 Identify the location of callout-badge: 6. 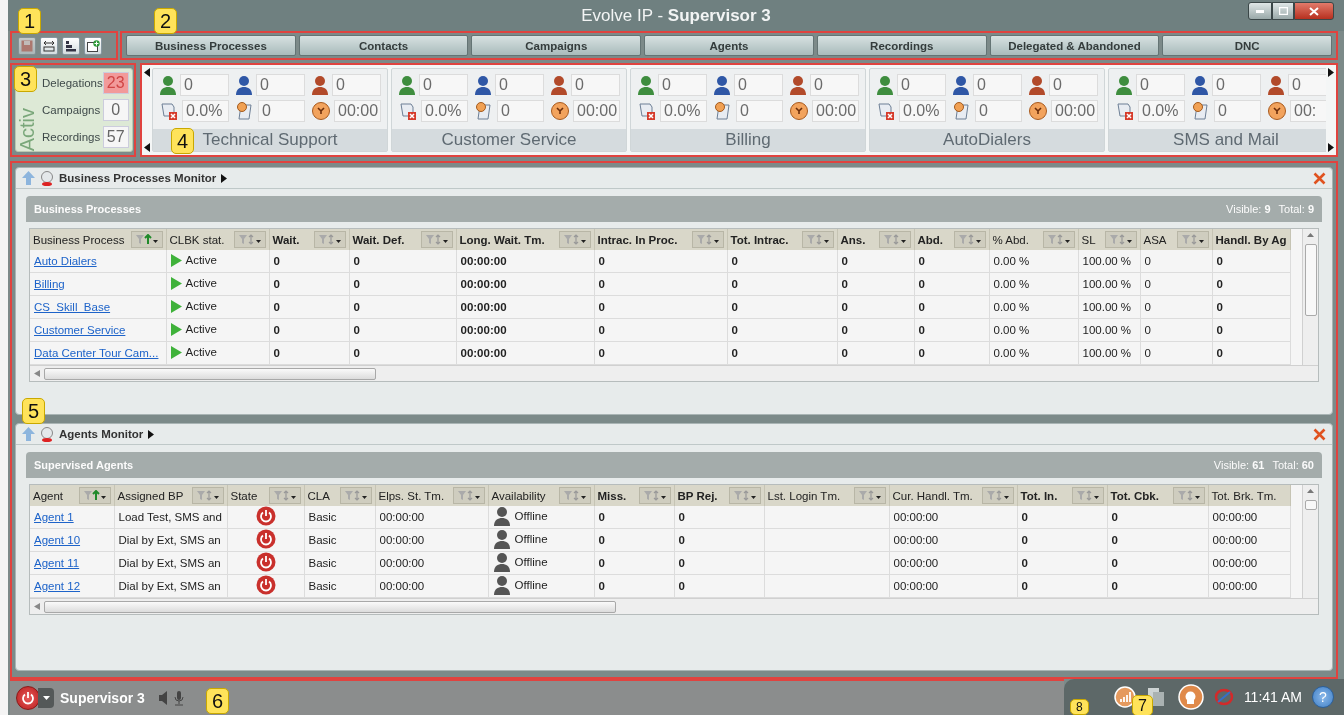
(218, 701).